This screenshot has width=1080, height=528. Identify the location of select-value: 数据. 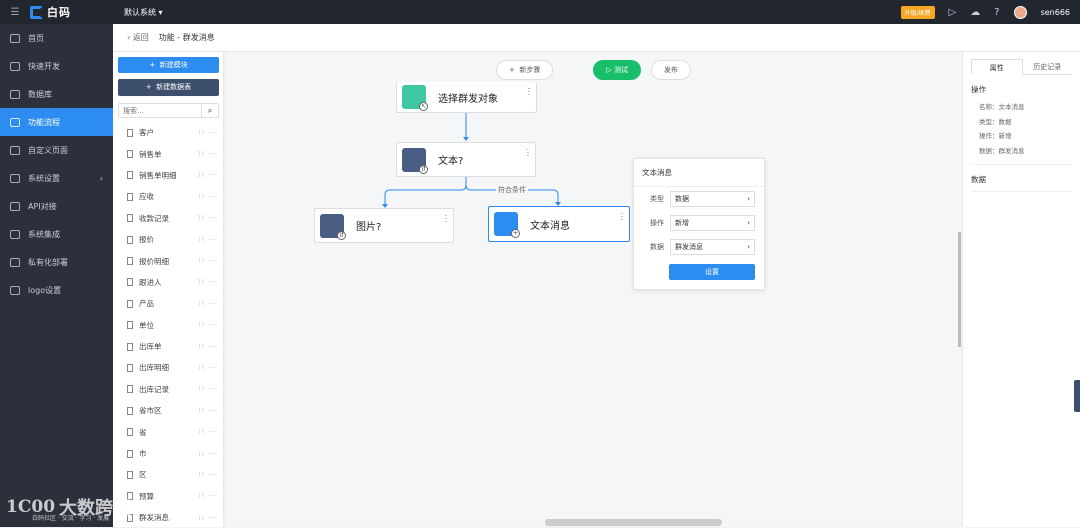
(682, 199).